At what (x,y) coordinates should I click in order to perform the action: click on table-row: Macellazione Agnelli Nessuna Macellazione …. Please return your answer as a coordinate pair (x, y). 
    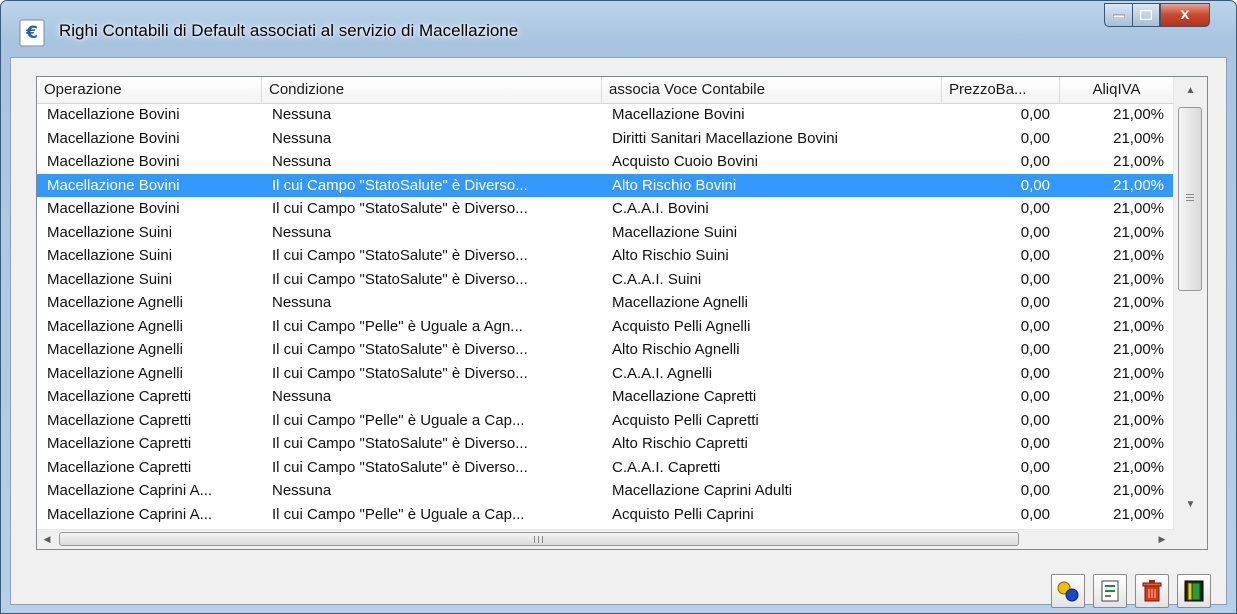
    Looking at the image, I should click on (605, 303).